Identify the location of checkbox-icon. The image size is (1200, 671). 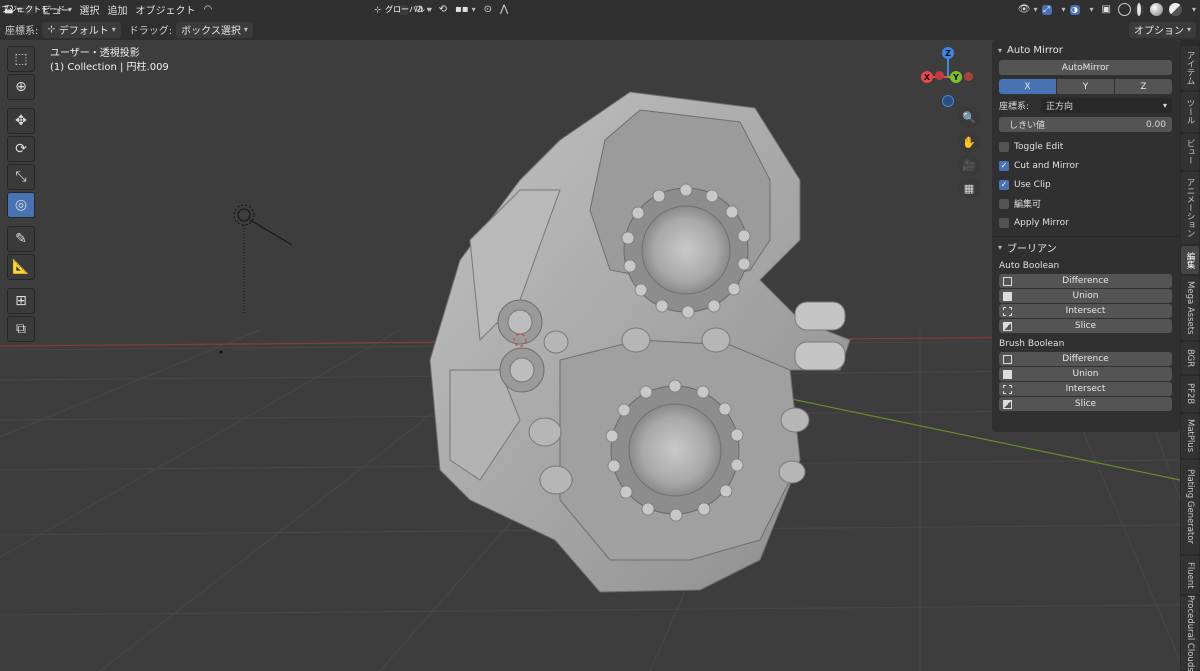
(1004, 203).